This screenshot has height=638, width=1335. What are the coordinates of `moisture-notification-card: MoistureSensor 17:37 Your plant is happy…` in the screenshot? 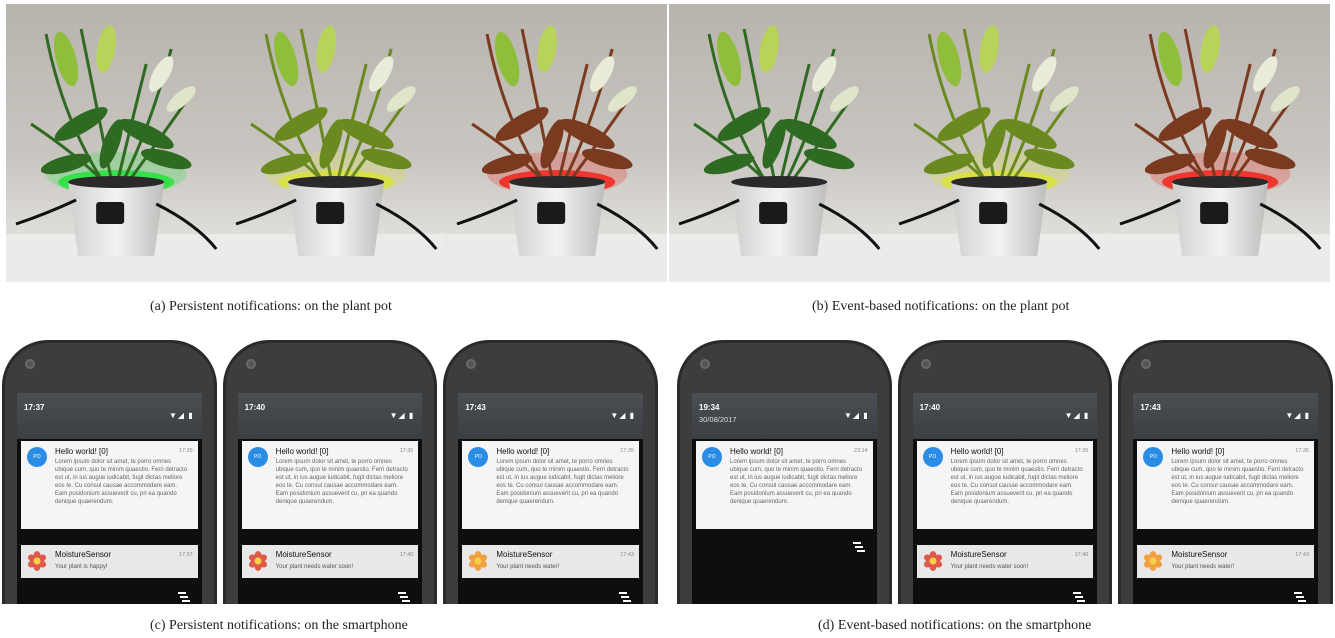 It's located at (109, 561).